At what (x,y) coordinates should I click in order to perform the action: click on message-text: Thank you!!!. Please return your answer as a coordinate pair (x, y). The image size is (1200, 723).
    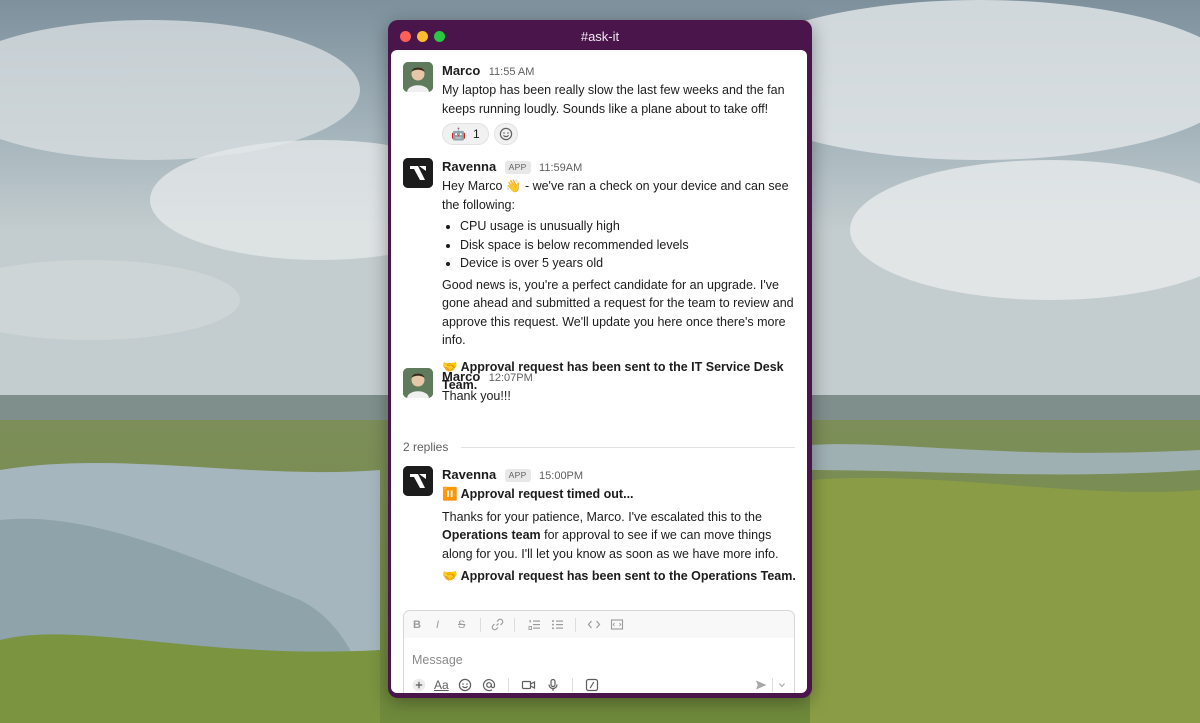
    Looking at the image, I should click on (476, 396).